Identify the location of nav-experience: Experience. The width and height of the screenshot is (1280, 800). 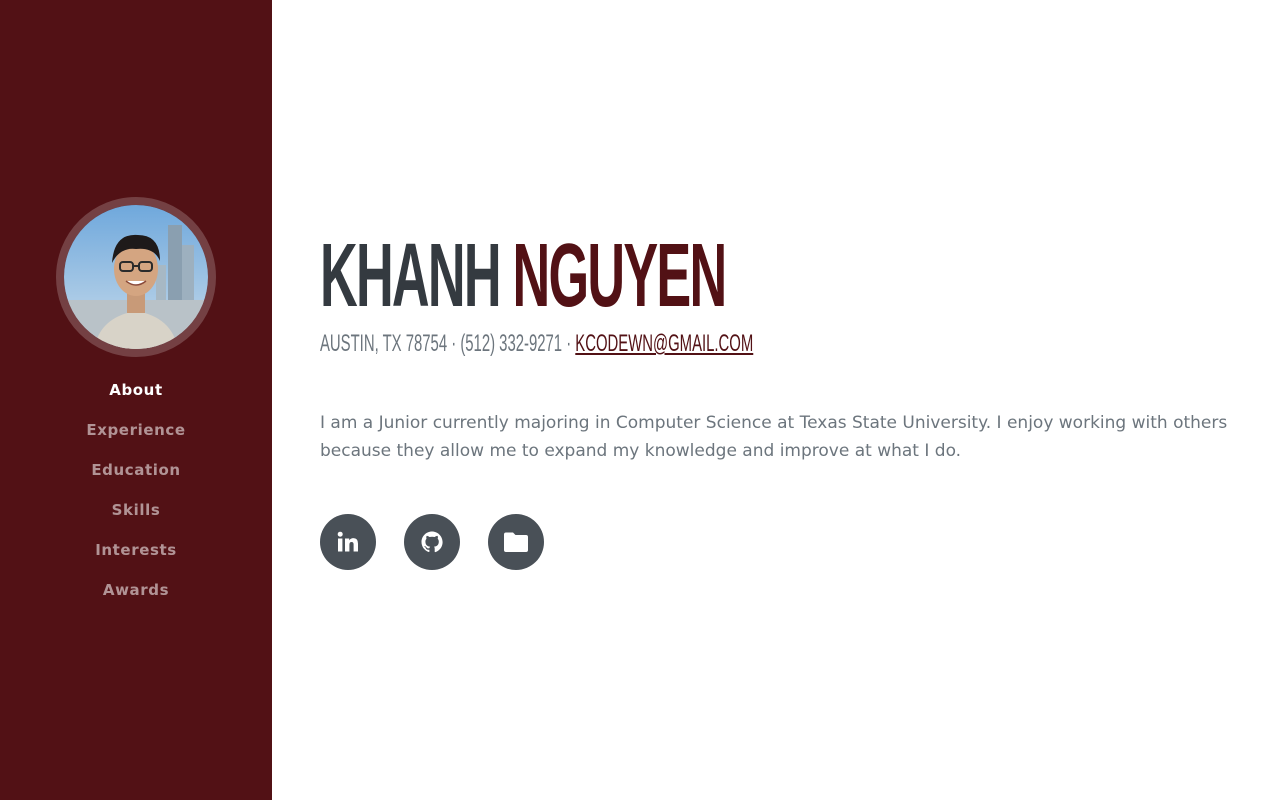
(135, 430).